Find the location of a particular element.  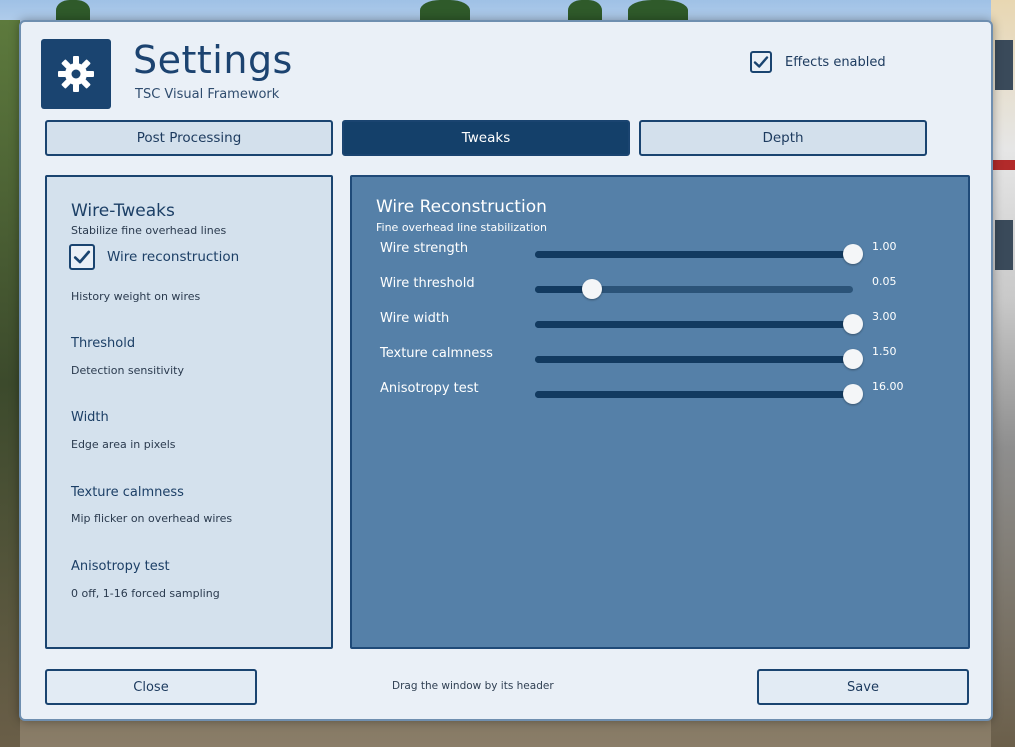

wire-reconstruction-label: Wire reconstruction is located at coordinates (173, 257).